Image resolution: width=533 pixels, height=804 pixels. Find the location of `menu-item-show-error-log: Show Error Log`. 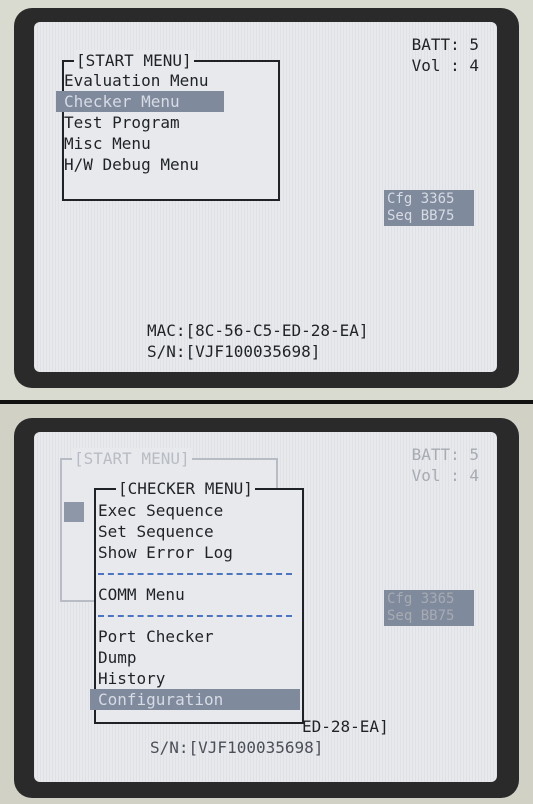

menu-item-show-error-log: Show Error Log is located at coordinates (195, 552).